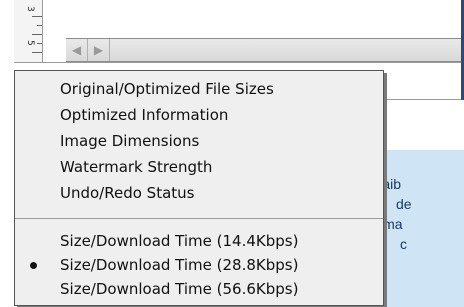 The image size is (464, 307). I want to click on left-arrow-icon: ◀, so click(76, 50).